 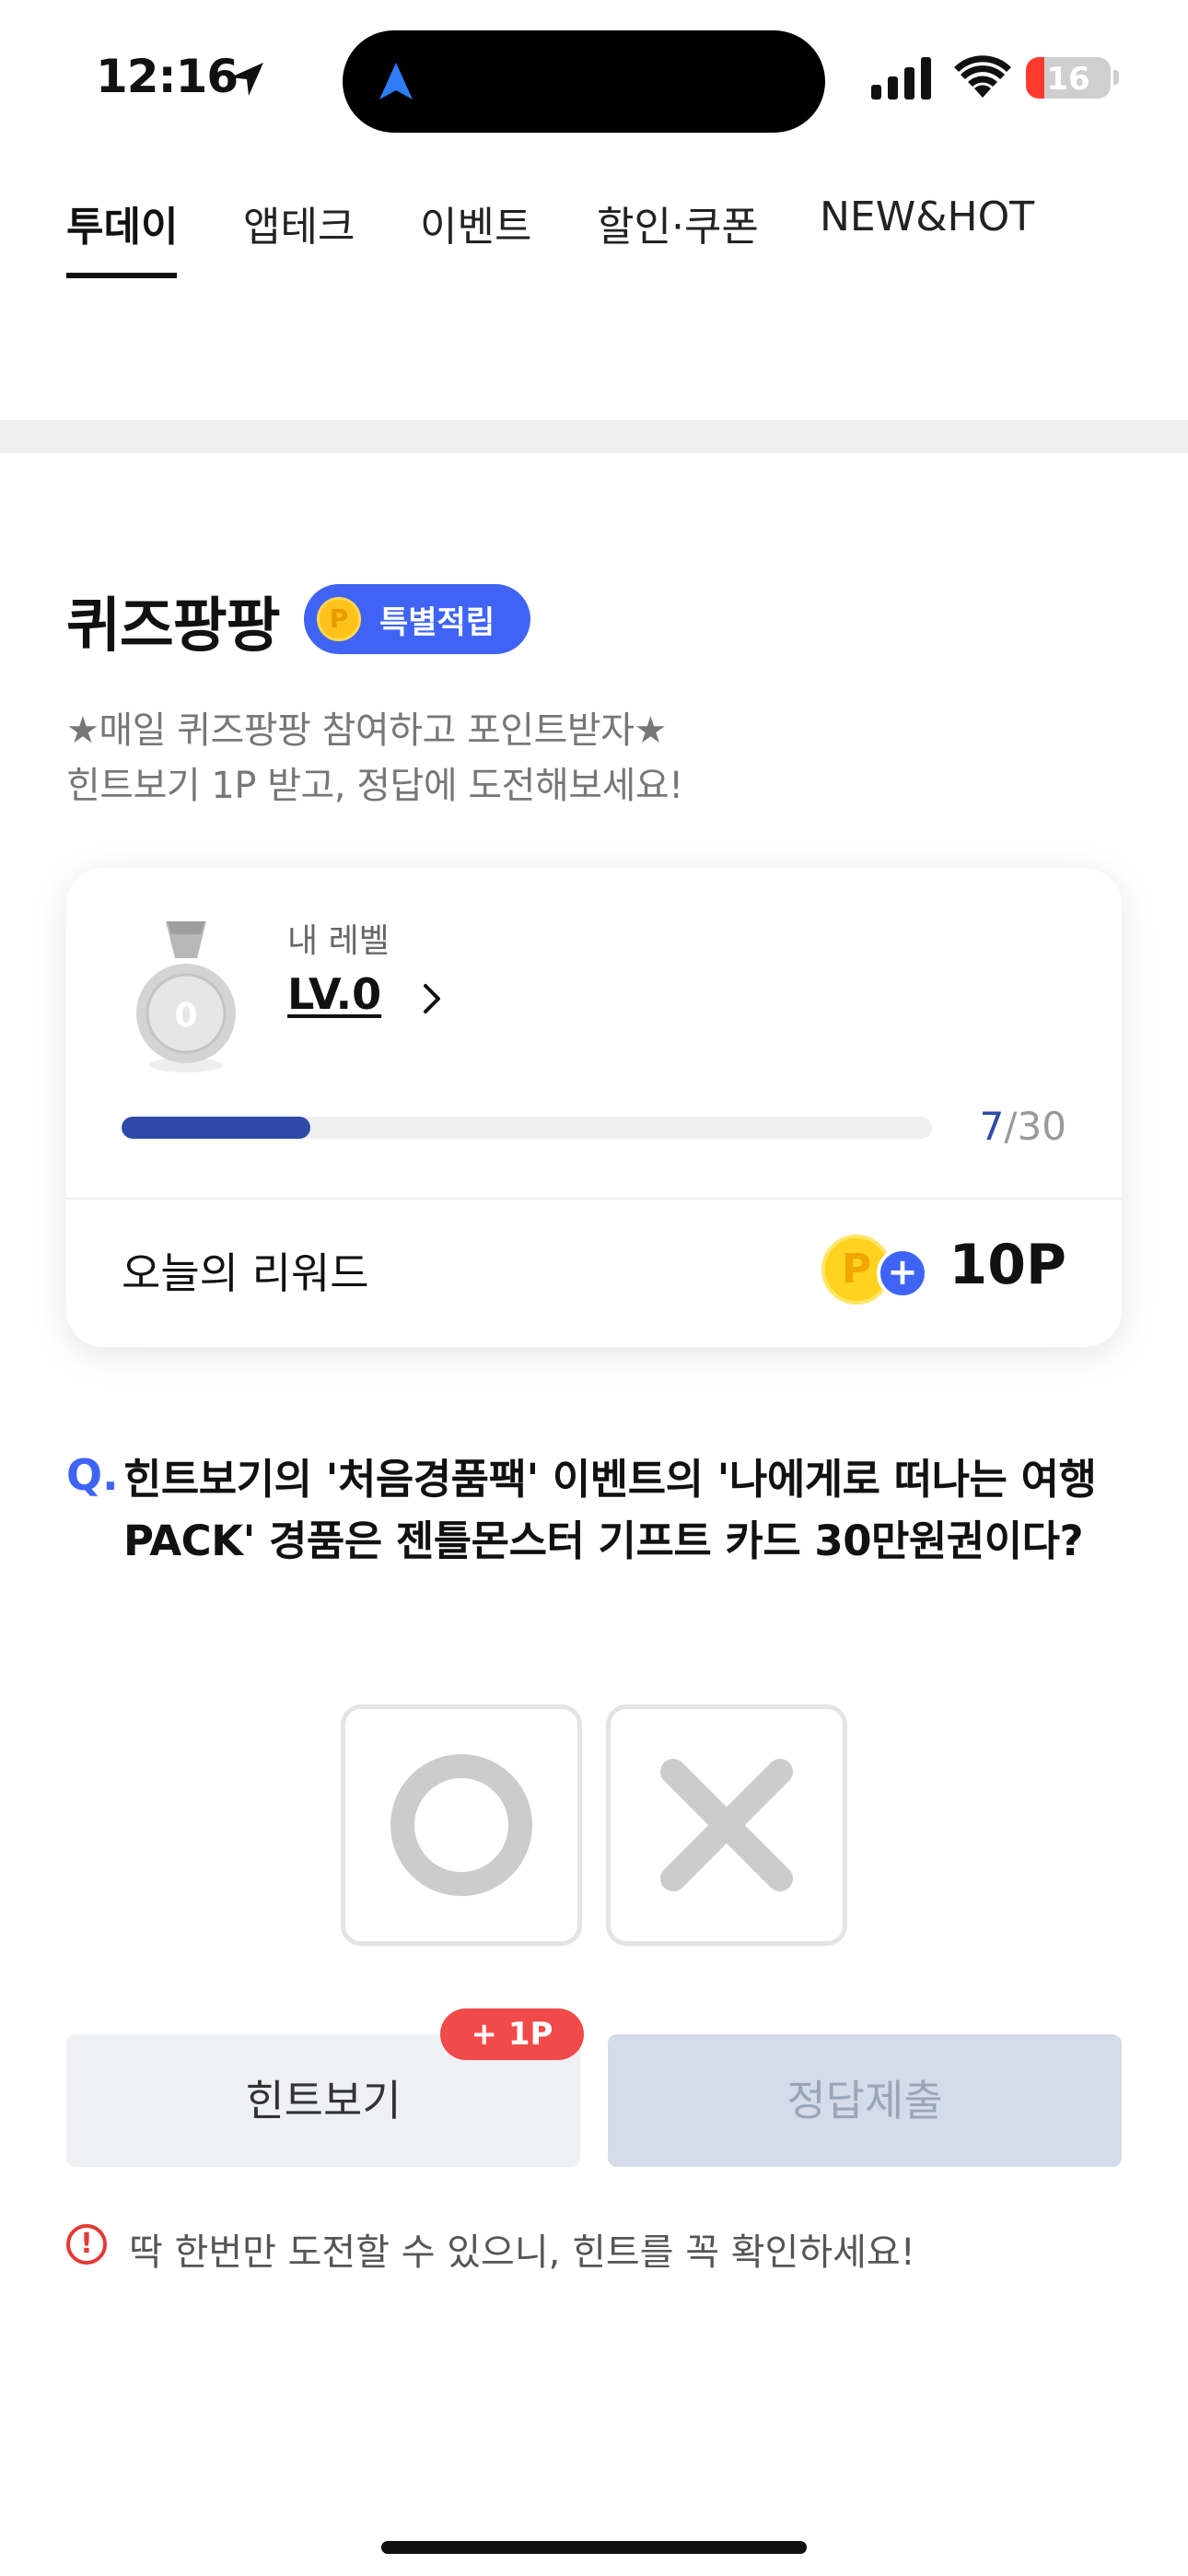 I want to click on answer-o-button, so click(x=461, y=1825).